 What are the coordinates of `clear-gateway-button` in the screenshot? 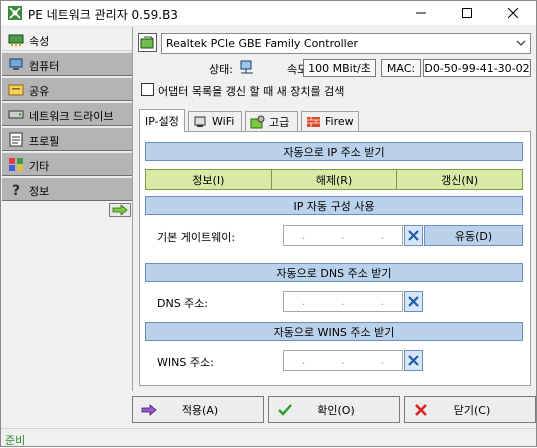 It's located at (413, 235).